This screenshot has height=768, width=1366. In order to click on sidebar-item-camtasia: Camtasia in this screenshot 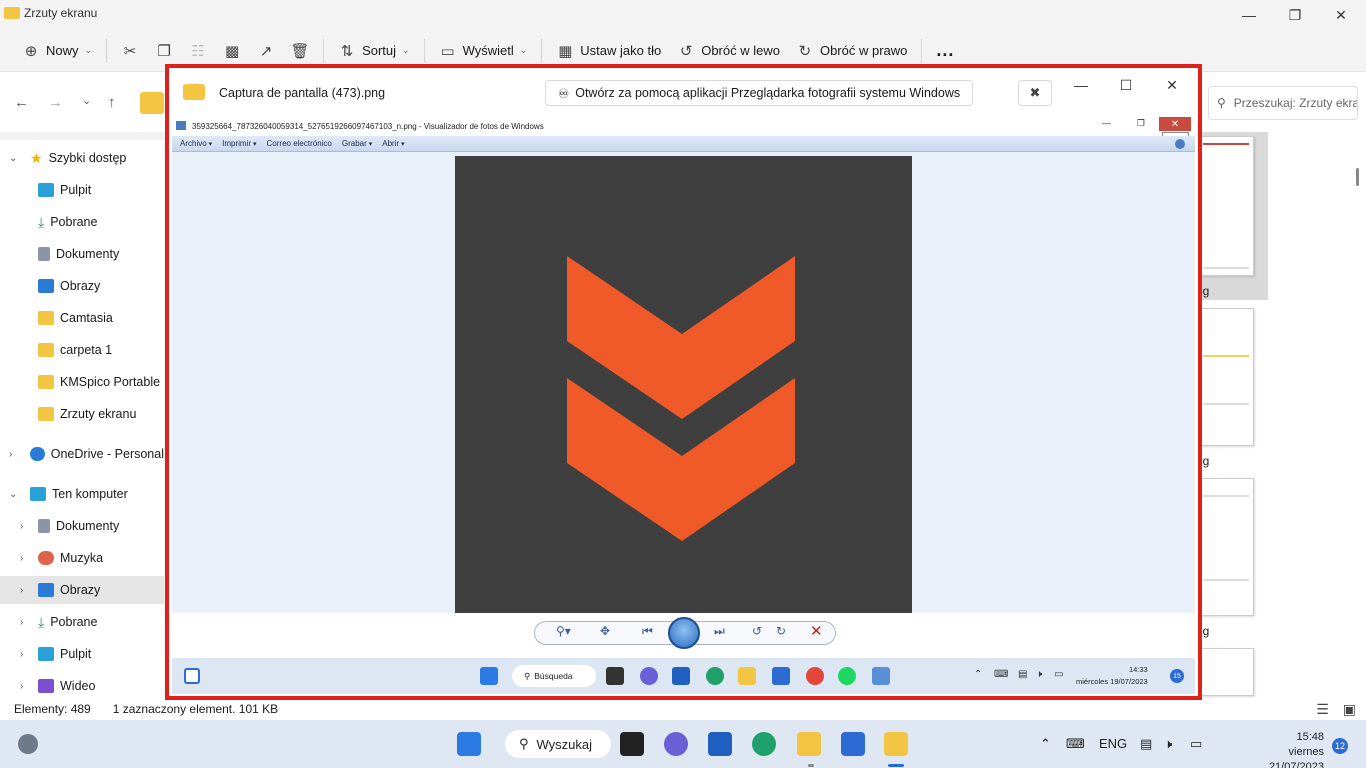, I will do `click(82, 318)`.